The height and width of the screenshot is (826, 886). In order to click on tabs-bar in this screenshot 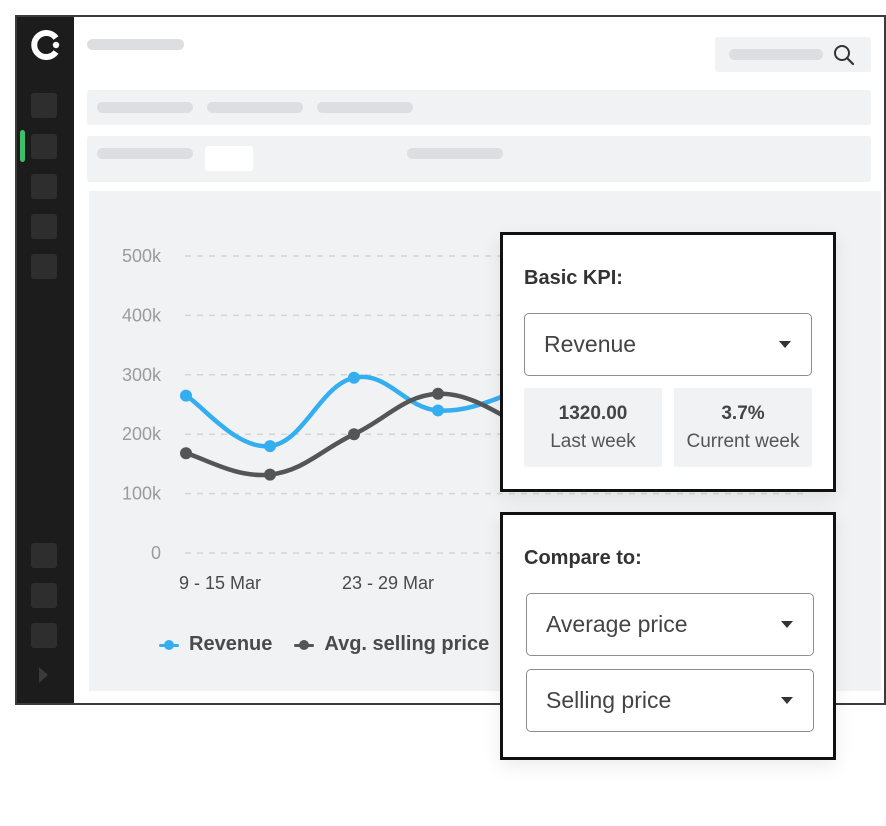, I will do `click(479, 107)`.